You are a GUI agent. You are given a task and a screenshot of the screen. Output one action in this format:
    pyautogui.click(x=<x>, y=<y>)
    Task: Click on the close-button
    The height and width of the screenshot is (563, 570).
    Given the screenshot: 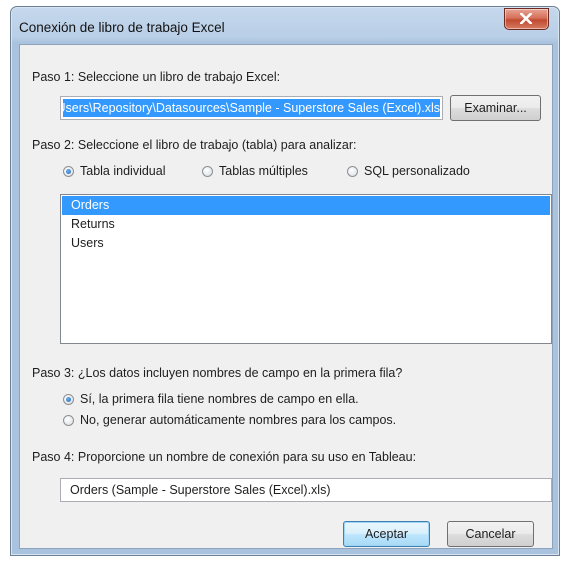 What is the action you would take?
    pyautogui.click(x=526, y=19)
    